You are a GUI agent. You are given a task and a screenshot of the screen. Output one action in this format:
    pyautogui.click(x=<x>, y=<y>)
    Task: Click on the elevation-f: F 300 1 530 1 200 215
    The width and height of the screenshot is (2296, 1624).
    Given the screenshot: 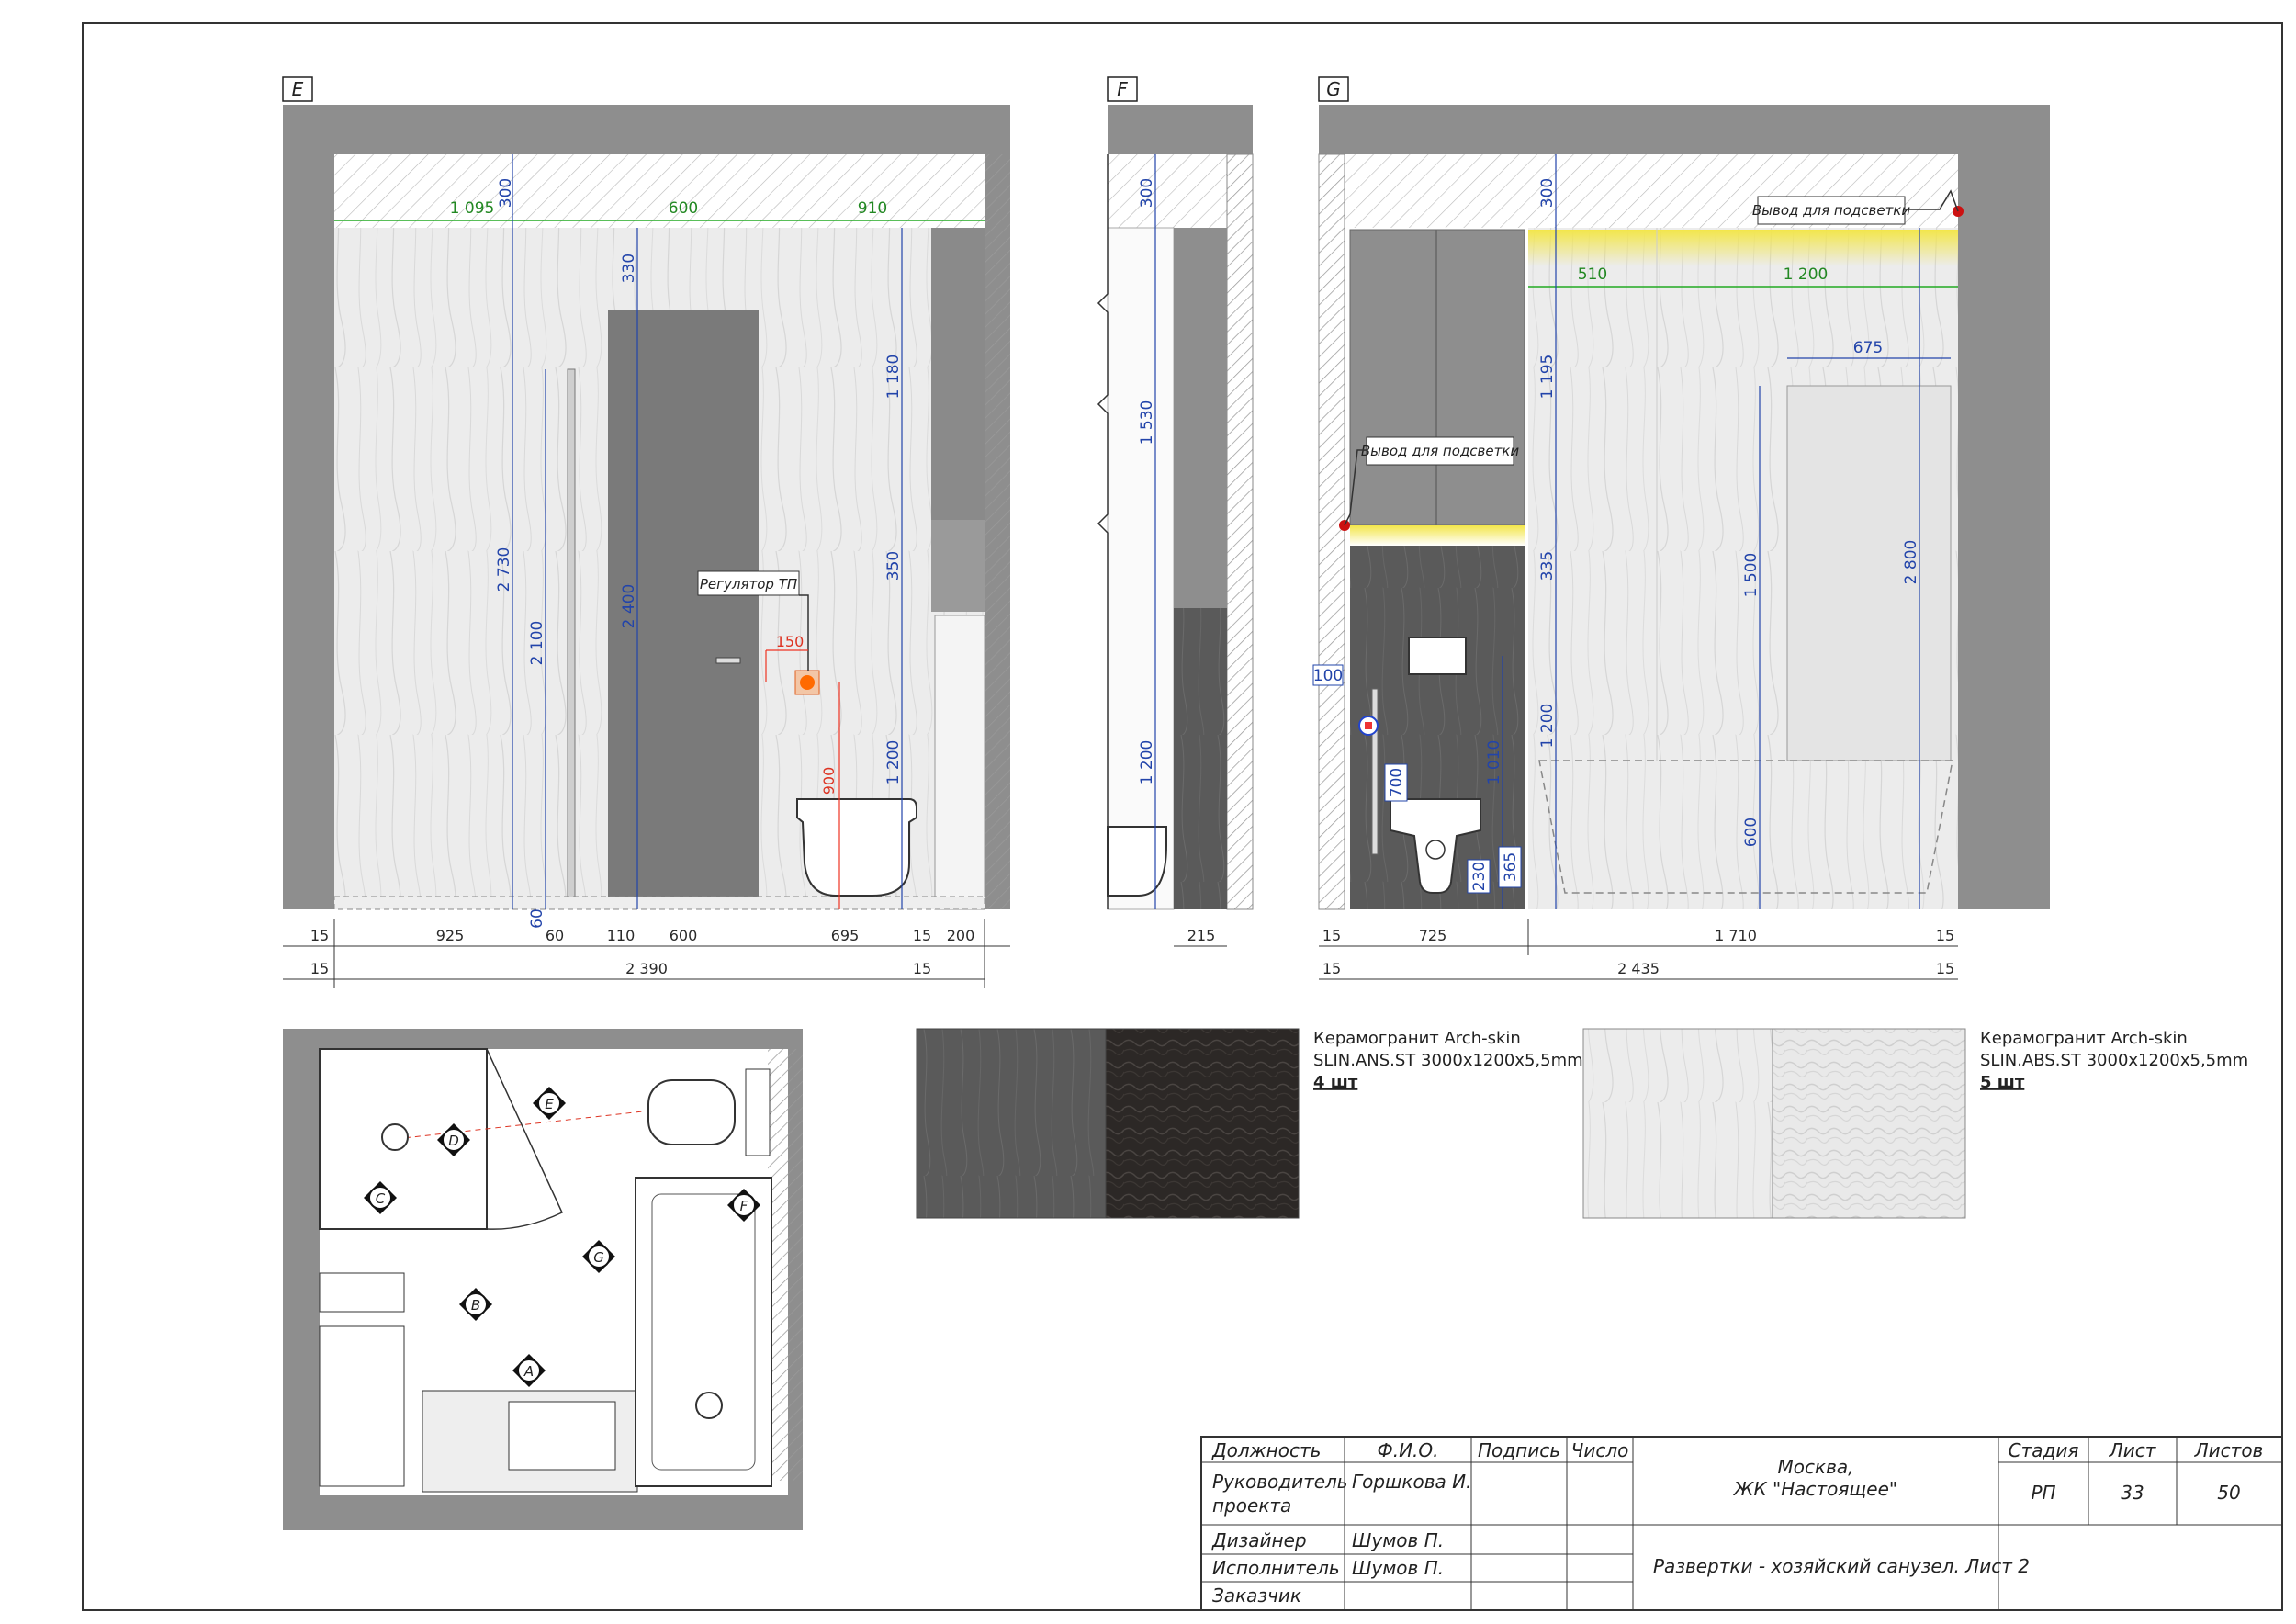 What is the action you would take?
    pyautogui.click(x=1175, y=511)
    